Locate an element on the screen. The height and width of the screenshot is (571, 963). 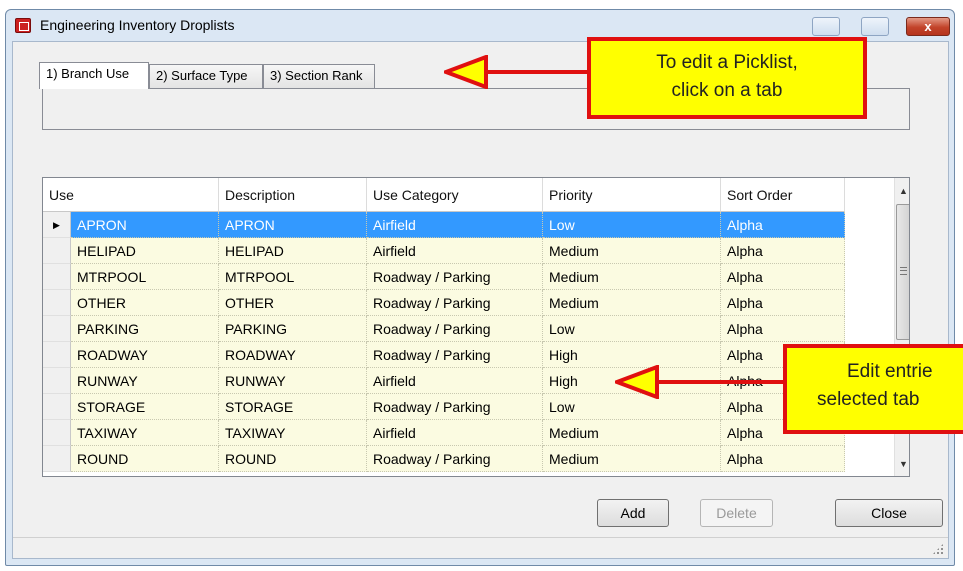
app-icon is located at coordinates (23, 25).